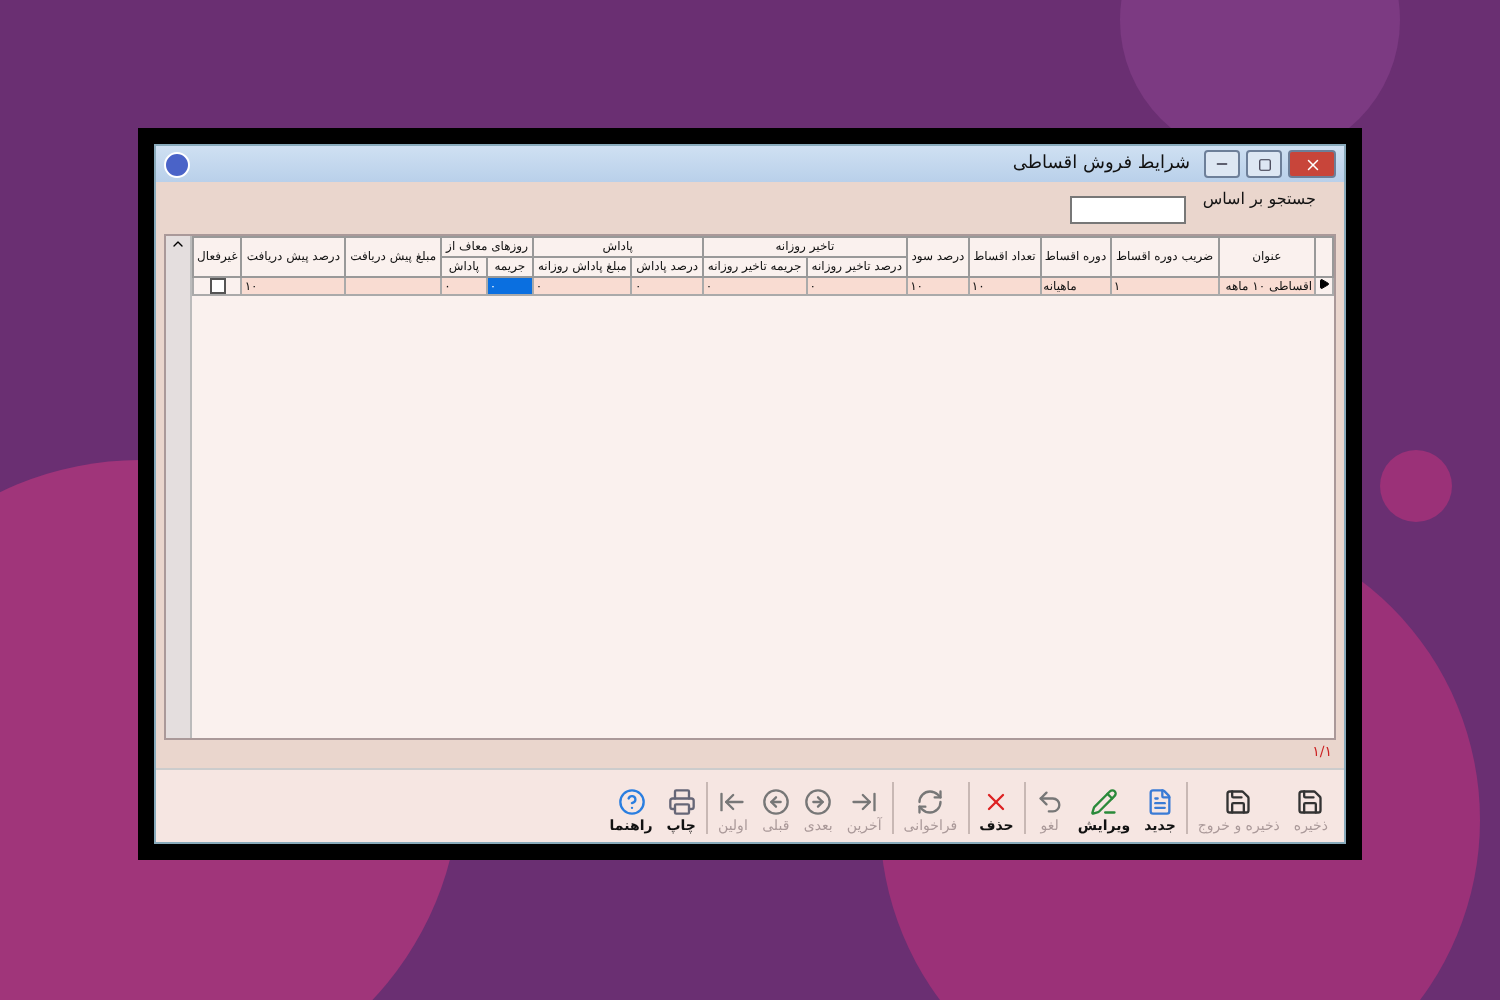  Describe the element at coordinates (1160, 802) in the screenshot. I see `document-icon` at that location.